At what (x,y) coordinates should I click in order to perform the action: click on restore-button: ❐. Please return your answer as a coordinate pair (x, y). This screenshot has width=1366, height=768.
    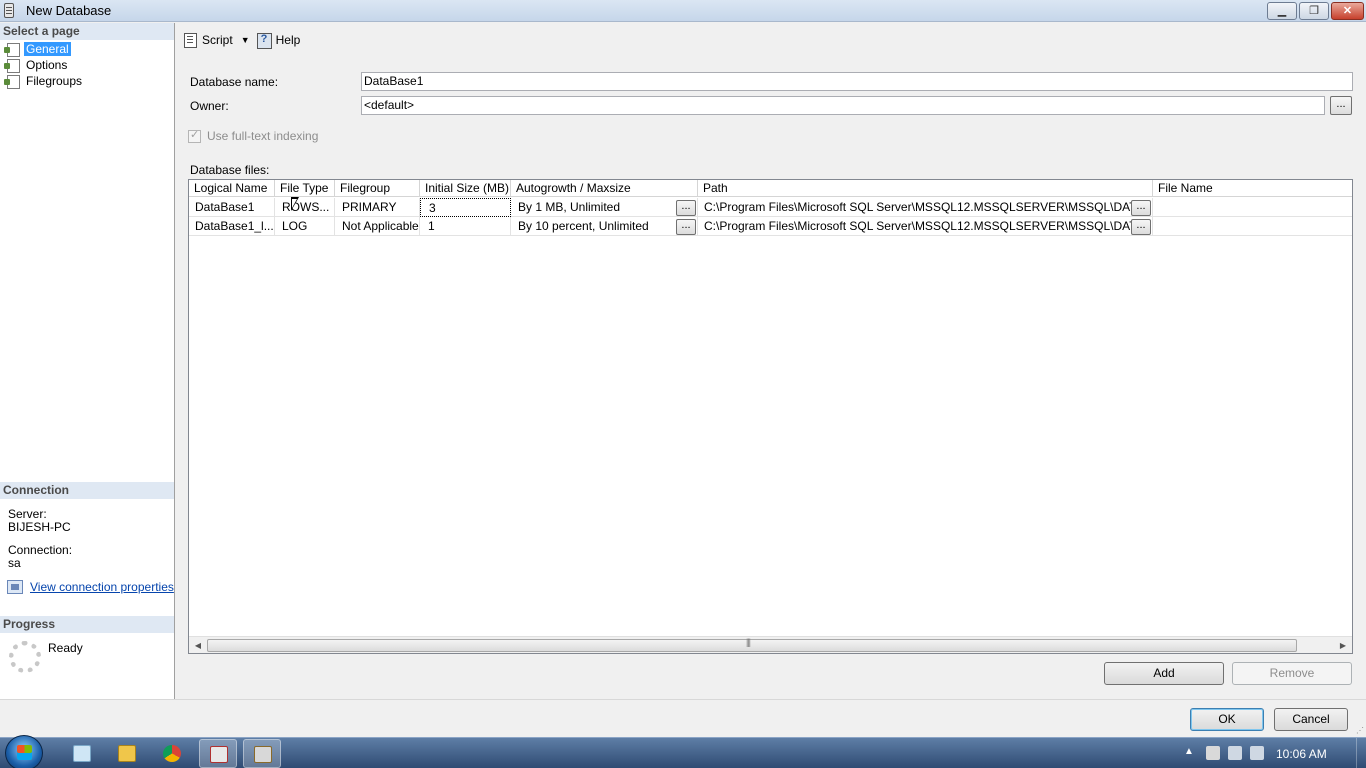
    Looking at the image, I should click on (1314, 11).